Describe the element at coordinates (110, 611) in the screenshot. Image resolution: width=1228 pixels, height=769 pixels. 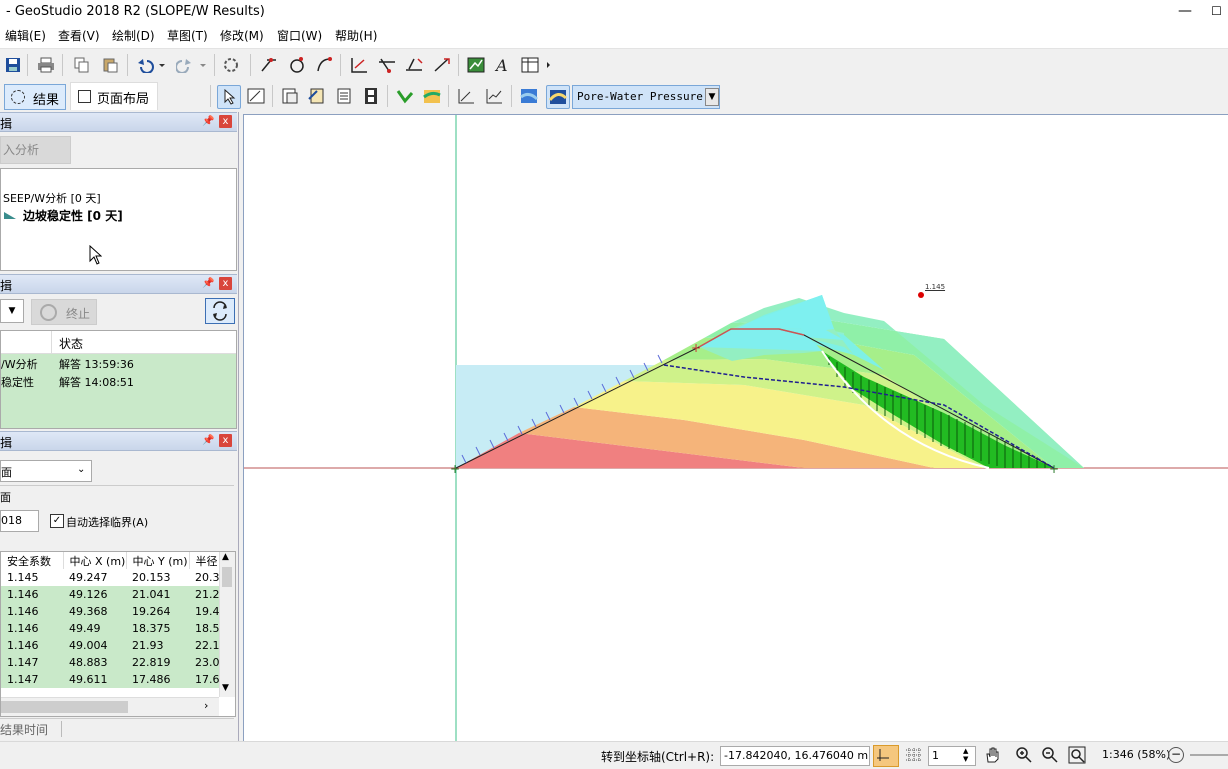
I see `table-row: 1.146 49.368 19.264 19.4` at that location.